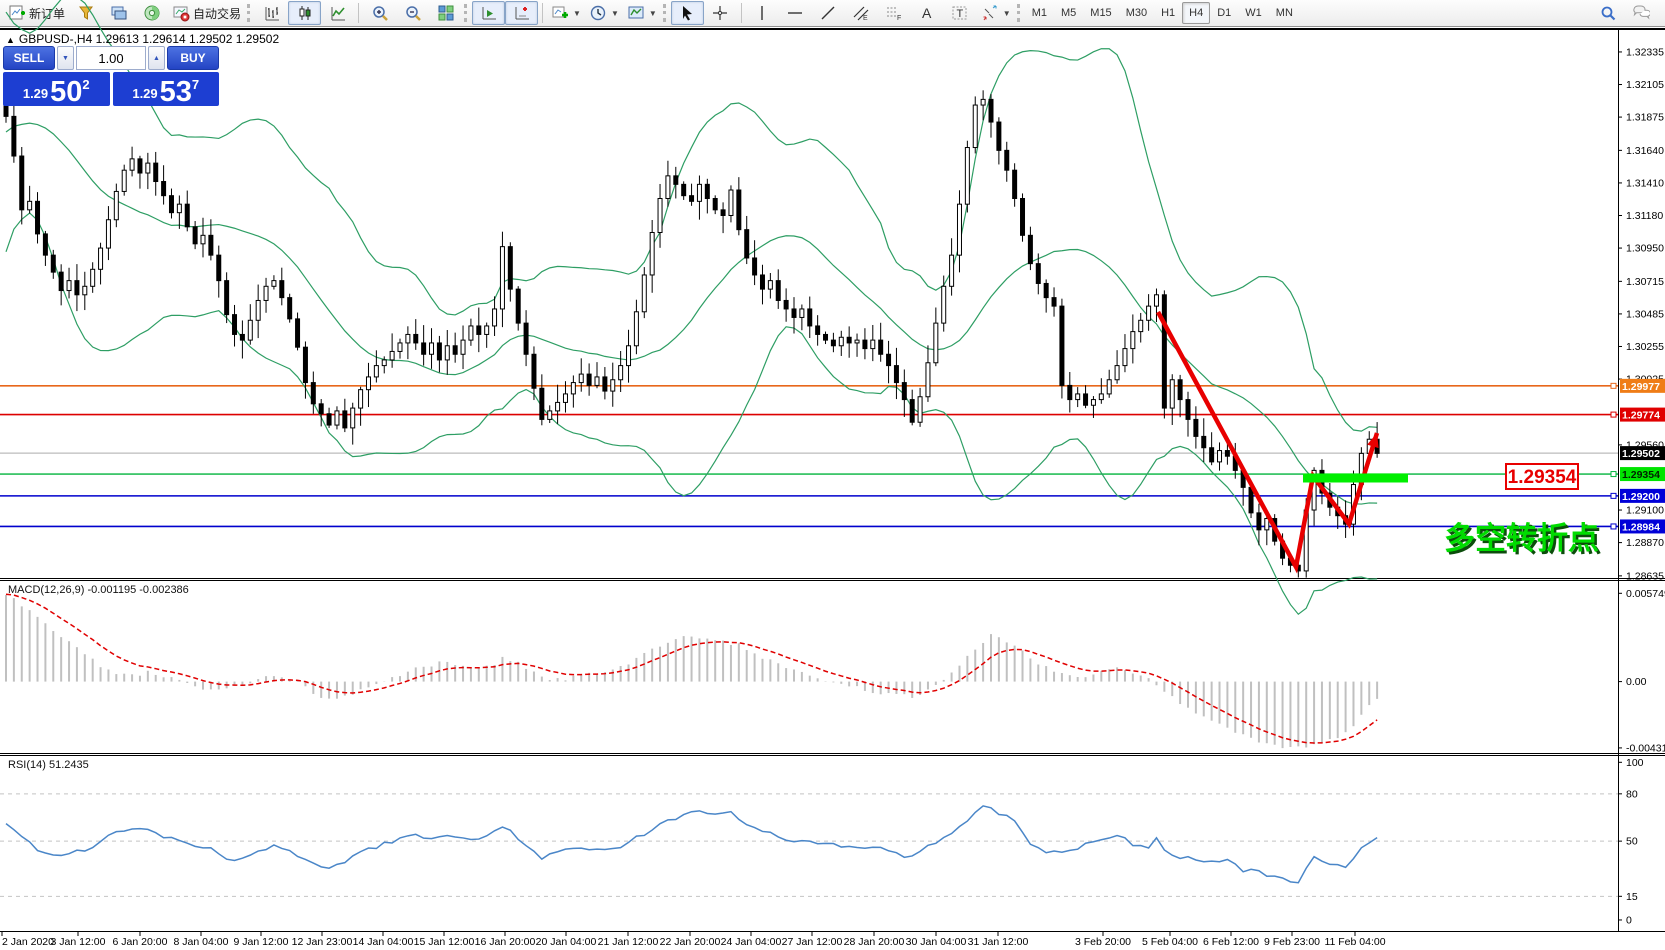 This screenshot has height=950, width=1665. Describe the element at coordinates (98, 590) in the screenshot. I see `macd-label: MACD(12,26,9) -0.001195 -0.002386` at that location.